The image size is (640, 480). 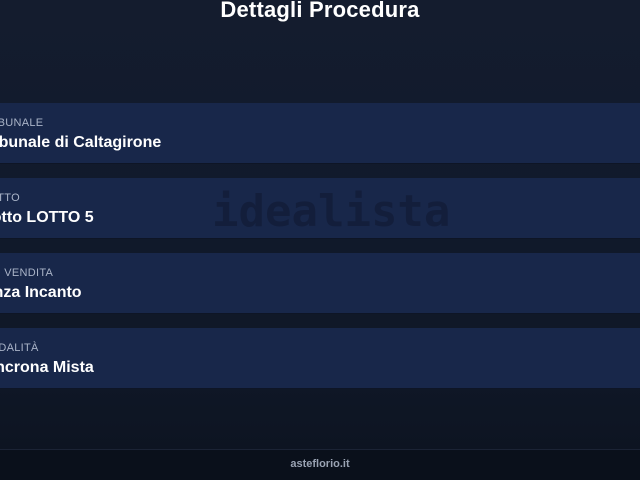 What do you see at coordinates (10, 198) in the screenshot?
I see `card-label-lotto: LOTTO` at bounding box center [10, 198].